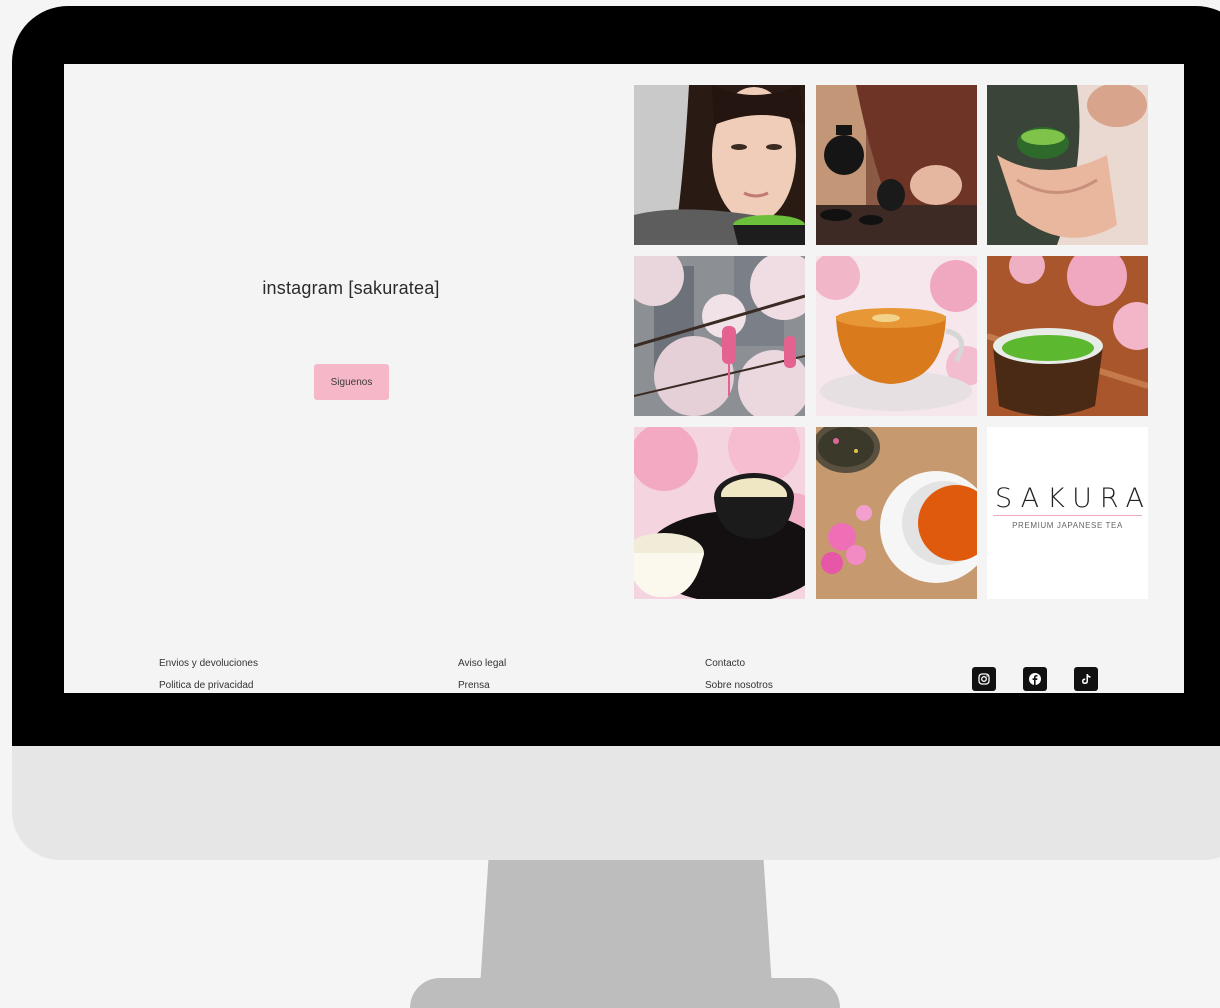 This screenshot has height=1008, width=1220. Describe the element at coordinates (1067, 515) in the screenshot. I see `logo-divider` at that location.